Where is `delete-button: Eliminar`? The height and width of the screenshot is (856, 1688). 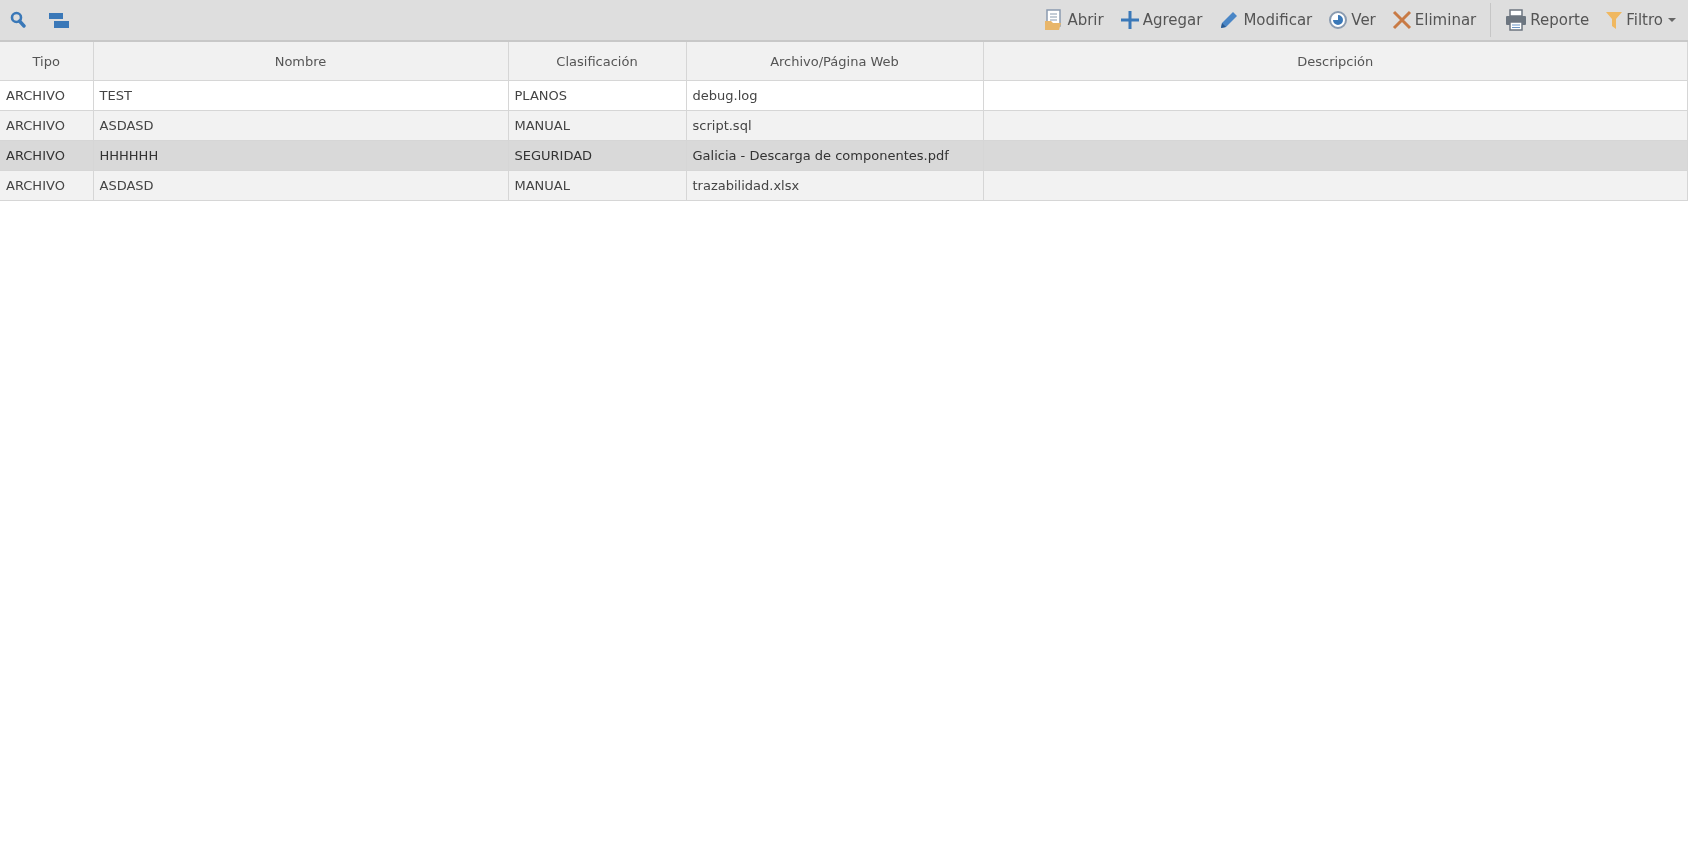
delete-button: Eliminar is located at coordinates (1434, 20).